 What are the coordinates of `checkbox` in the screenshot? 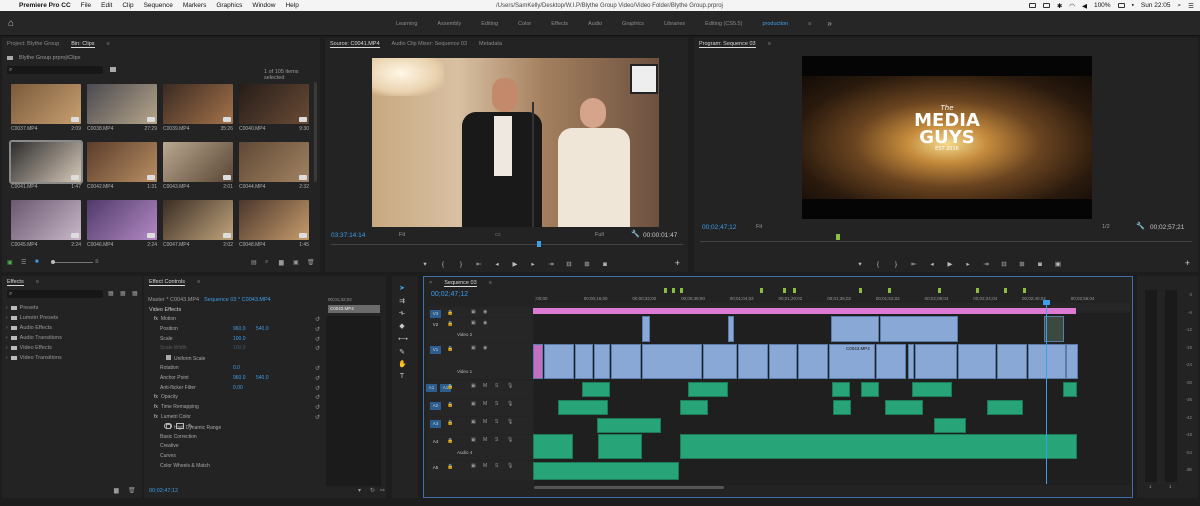 It's located at (168, 358).